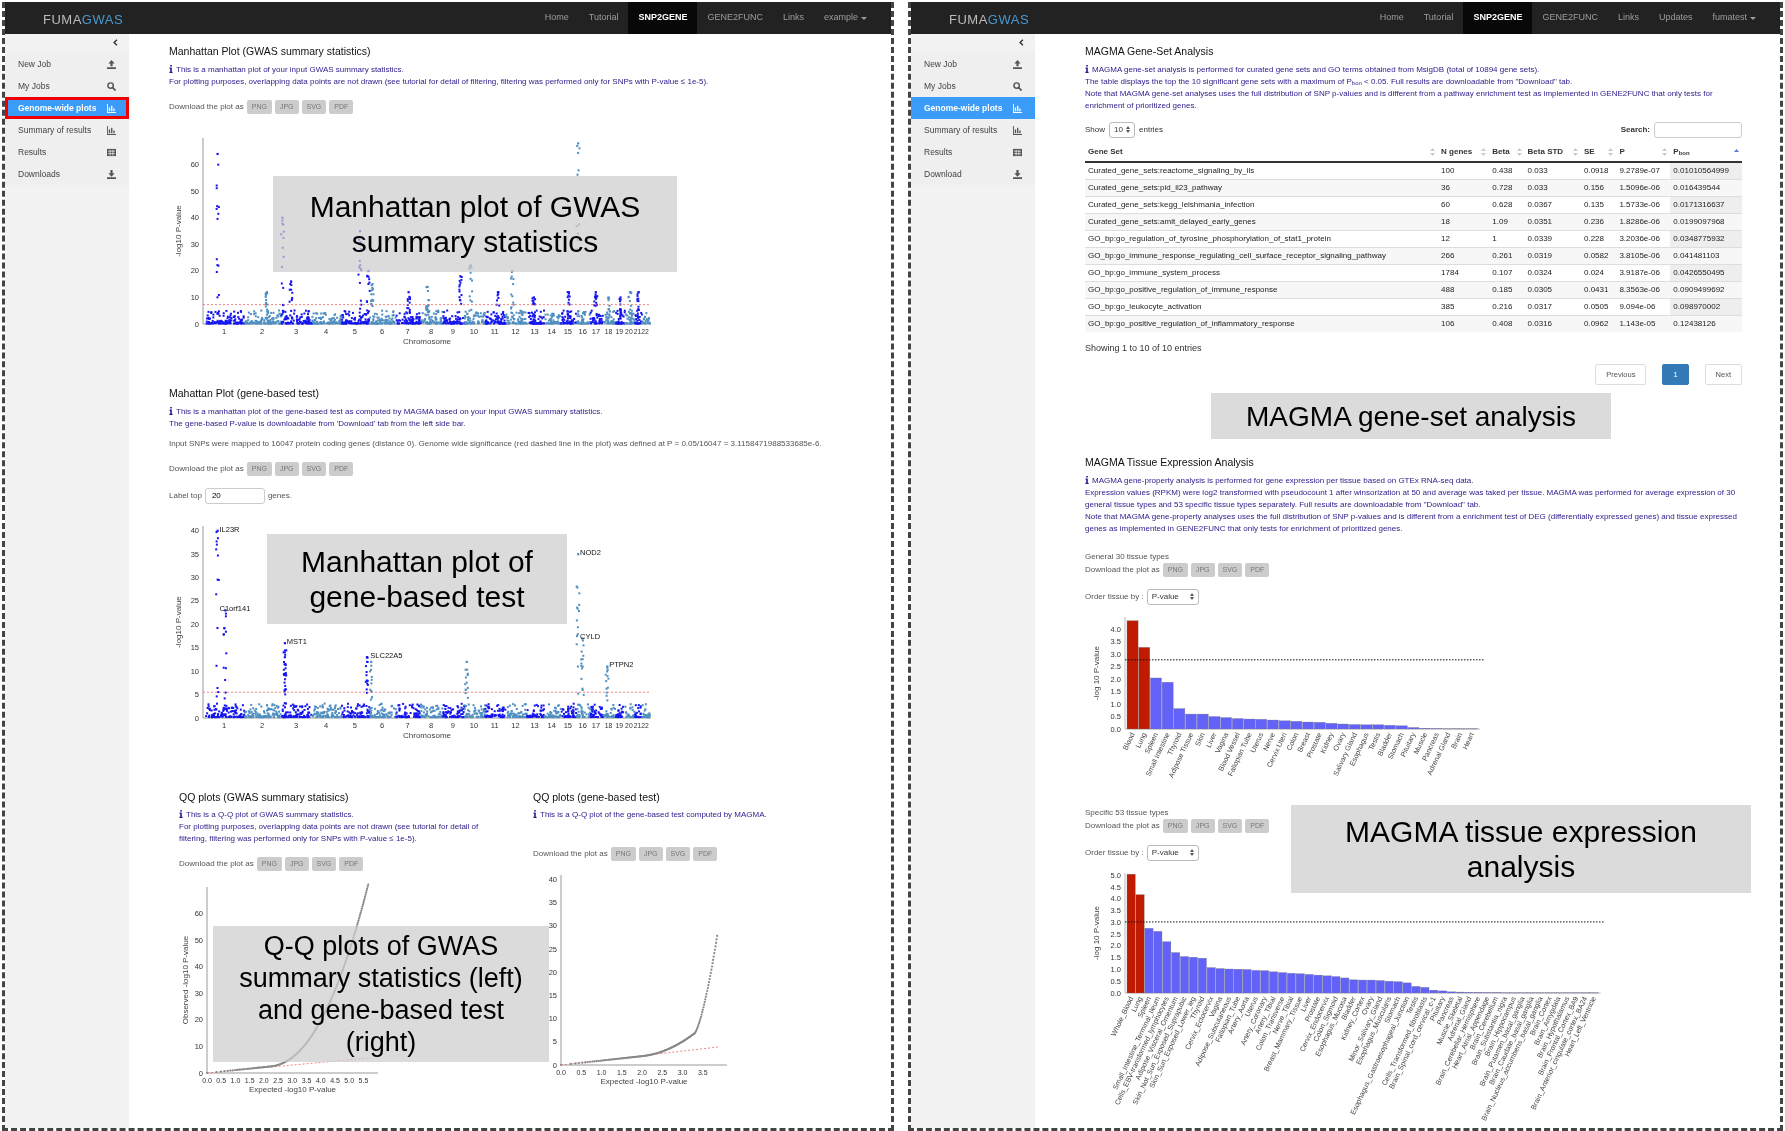 This screenshot has height=1131, width=1785. I want to click on info-text: Note that MAGMA gene-property analyses uses the full distribution of SNP p-values and is different from a enrichment test of DEG (differentially expressed genes) and tissue expressed genes as implemented in GENE2FUNC that only tests for enrichment of prioritized genes., so click(1411, 522).